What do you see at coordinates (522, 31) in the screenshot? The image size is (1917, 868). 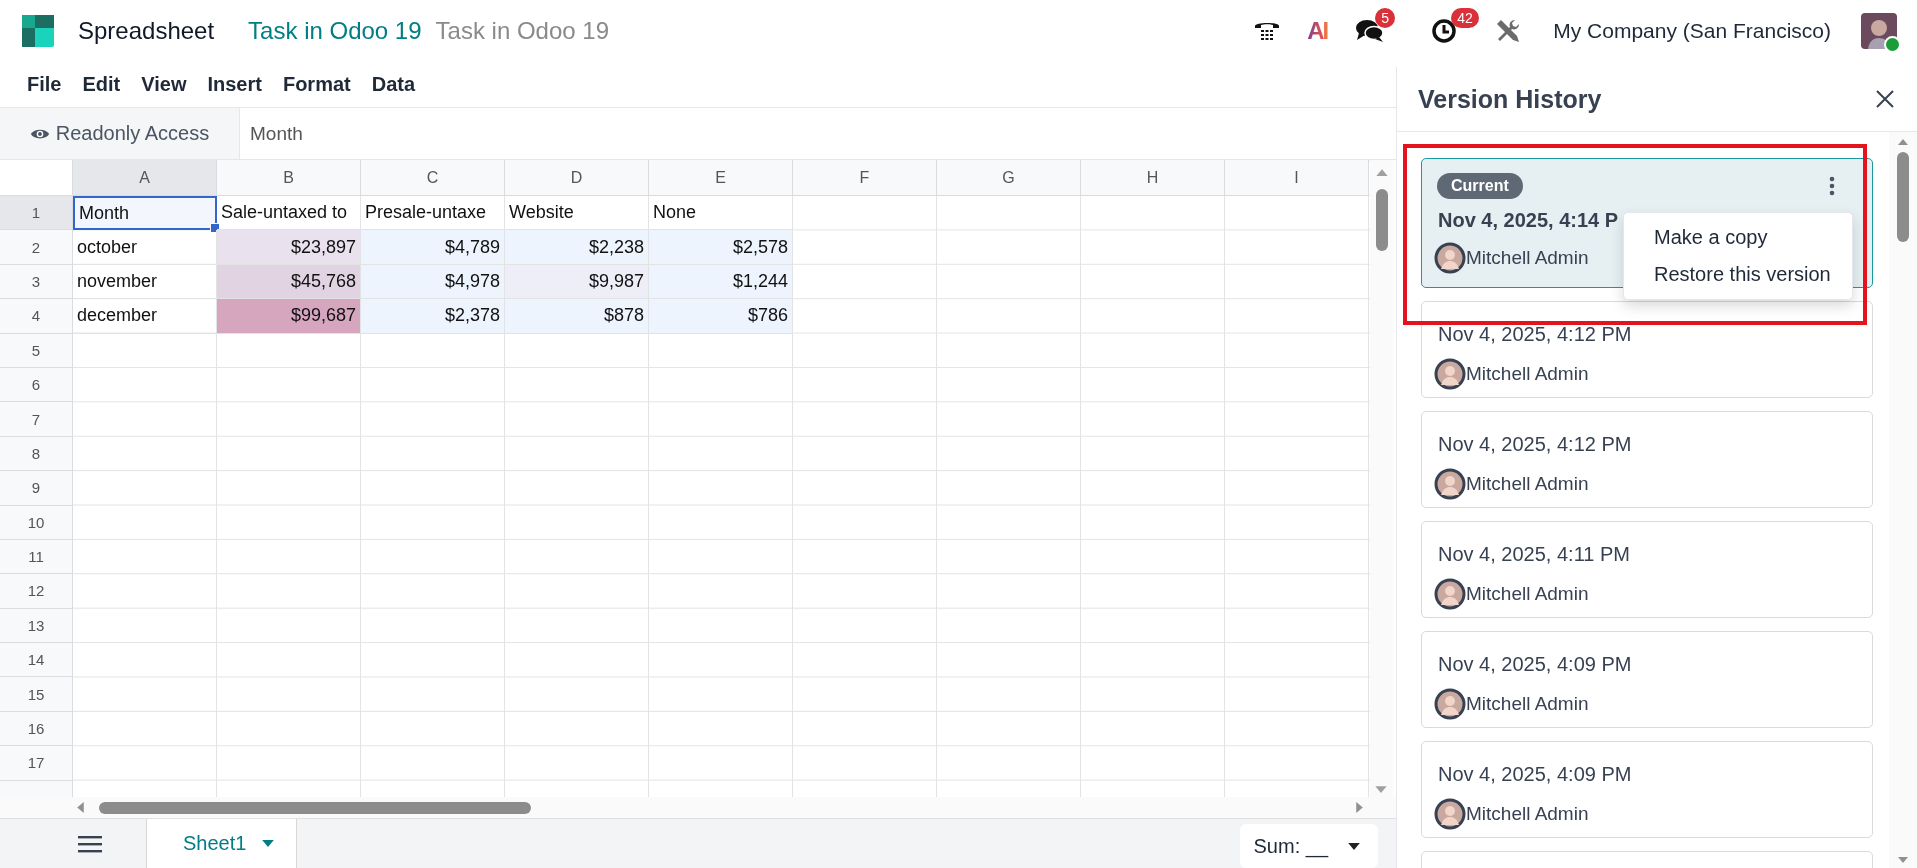 I see `breadcrumb-current: Task in Odoo 19` at bounding box center [522, 31].